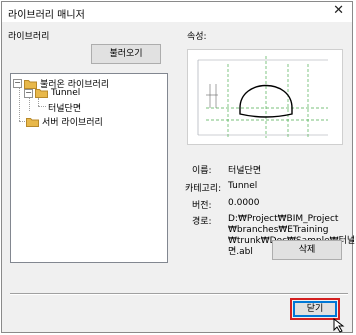 This screenshot has width=356, height=335. Describe the element at coordinates (338, 10) in the screenshot. I see `close-icon: ✕` at that location.